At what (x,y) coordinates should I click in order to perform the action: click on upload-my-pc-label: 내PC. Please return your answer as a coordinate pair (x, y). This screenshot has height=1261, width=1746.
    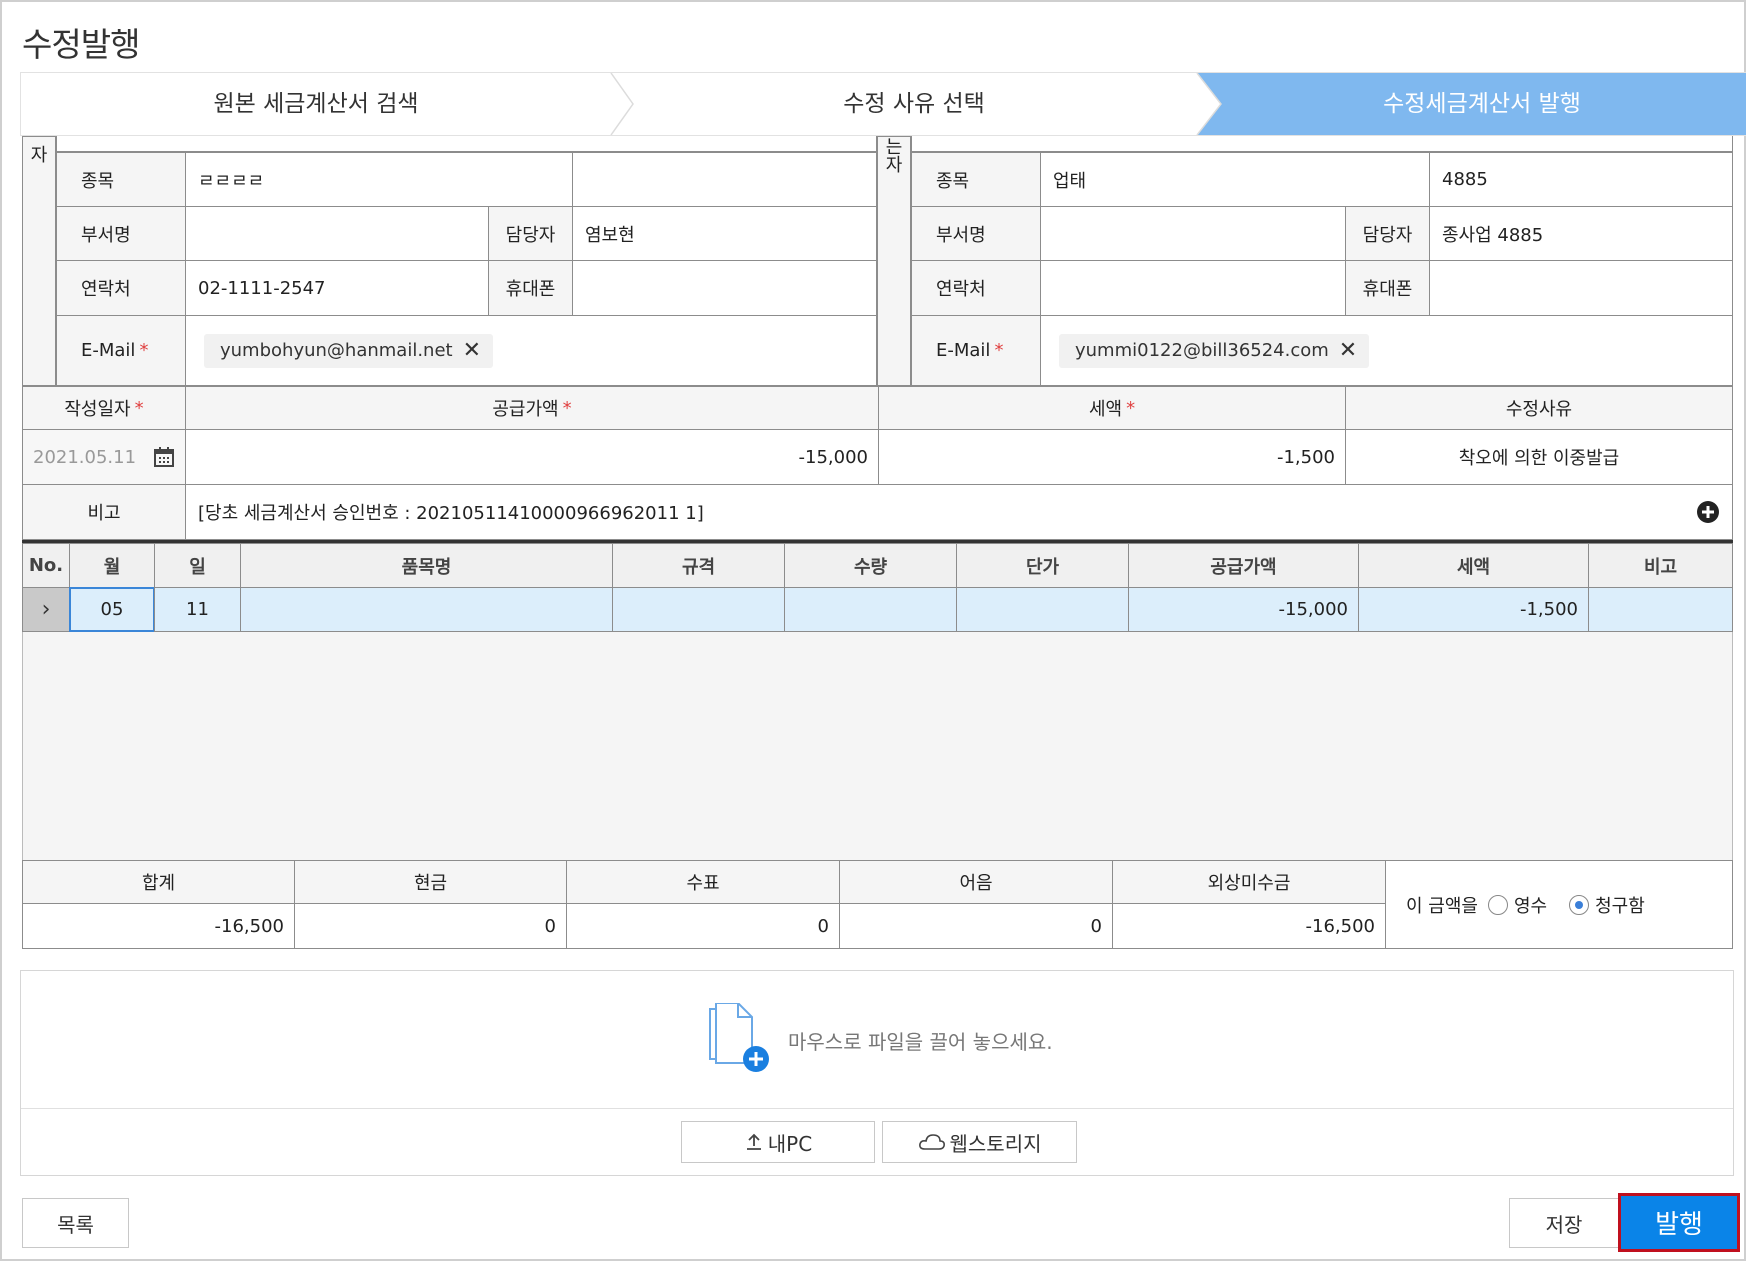
    Looking at the image, I should click on (790, 1143).